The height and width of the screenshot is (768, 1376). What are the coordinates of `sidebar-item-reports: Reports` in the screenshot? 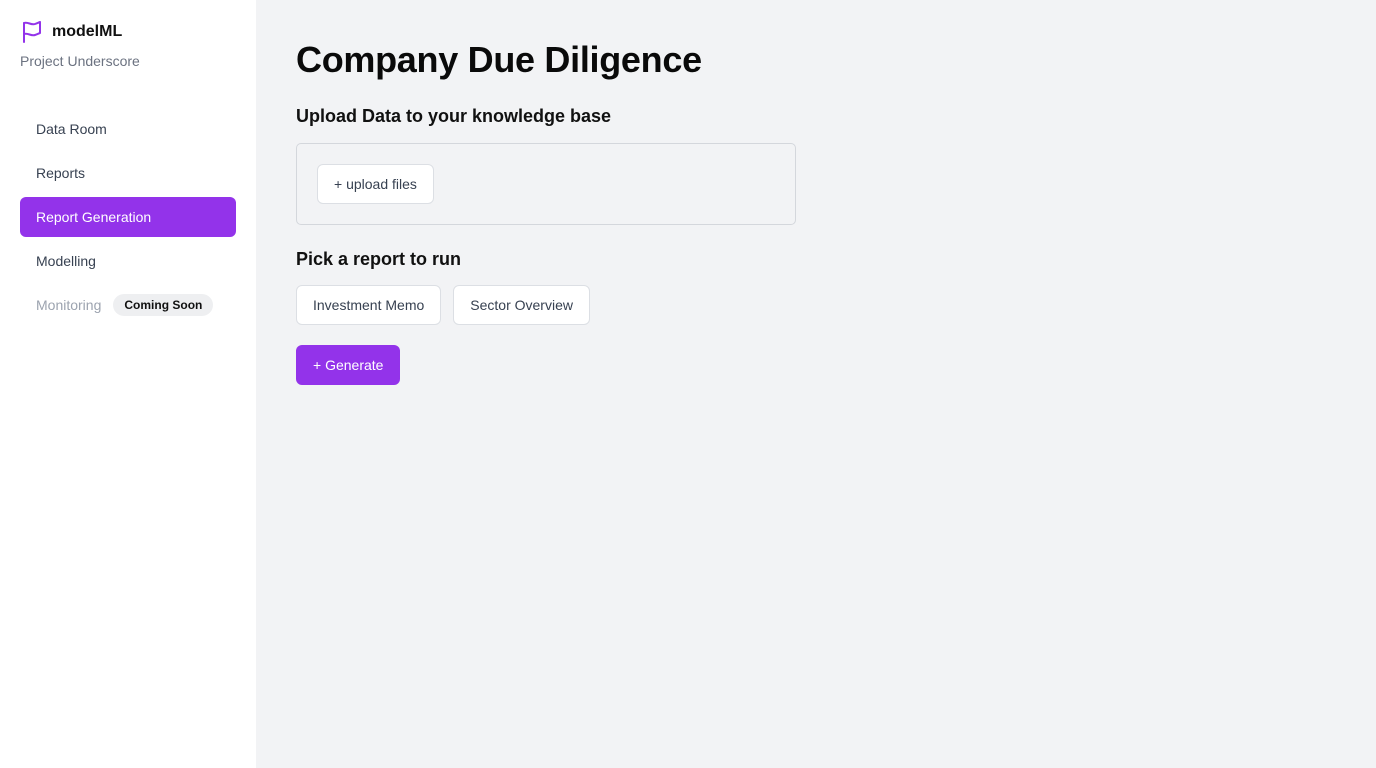 It's located at (128, 173).